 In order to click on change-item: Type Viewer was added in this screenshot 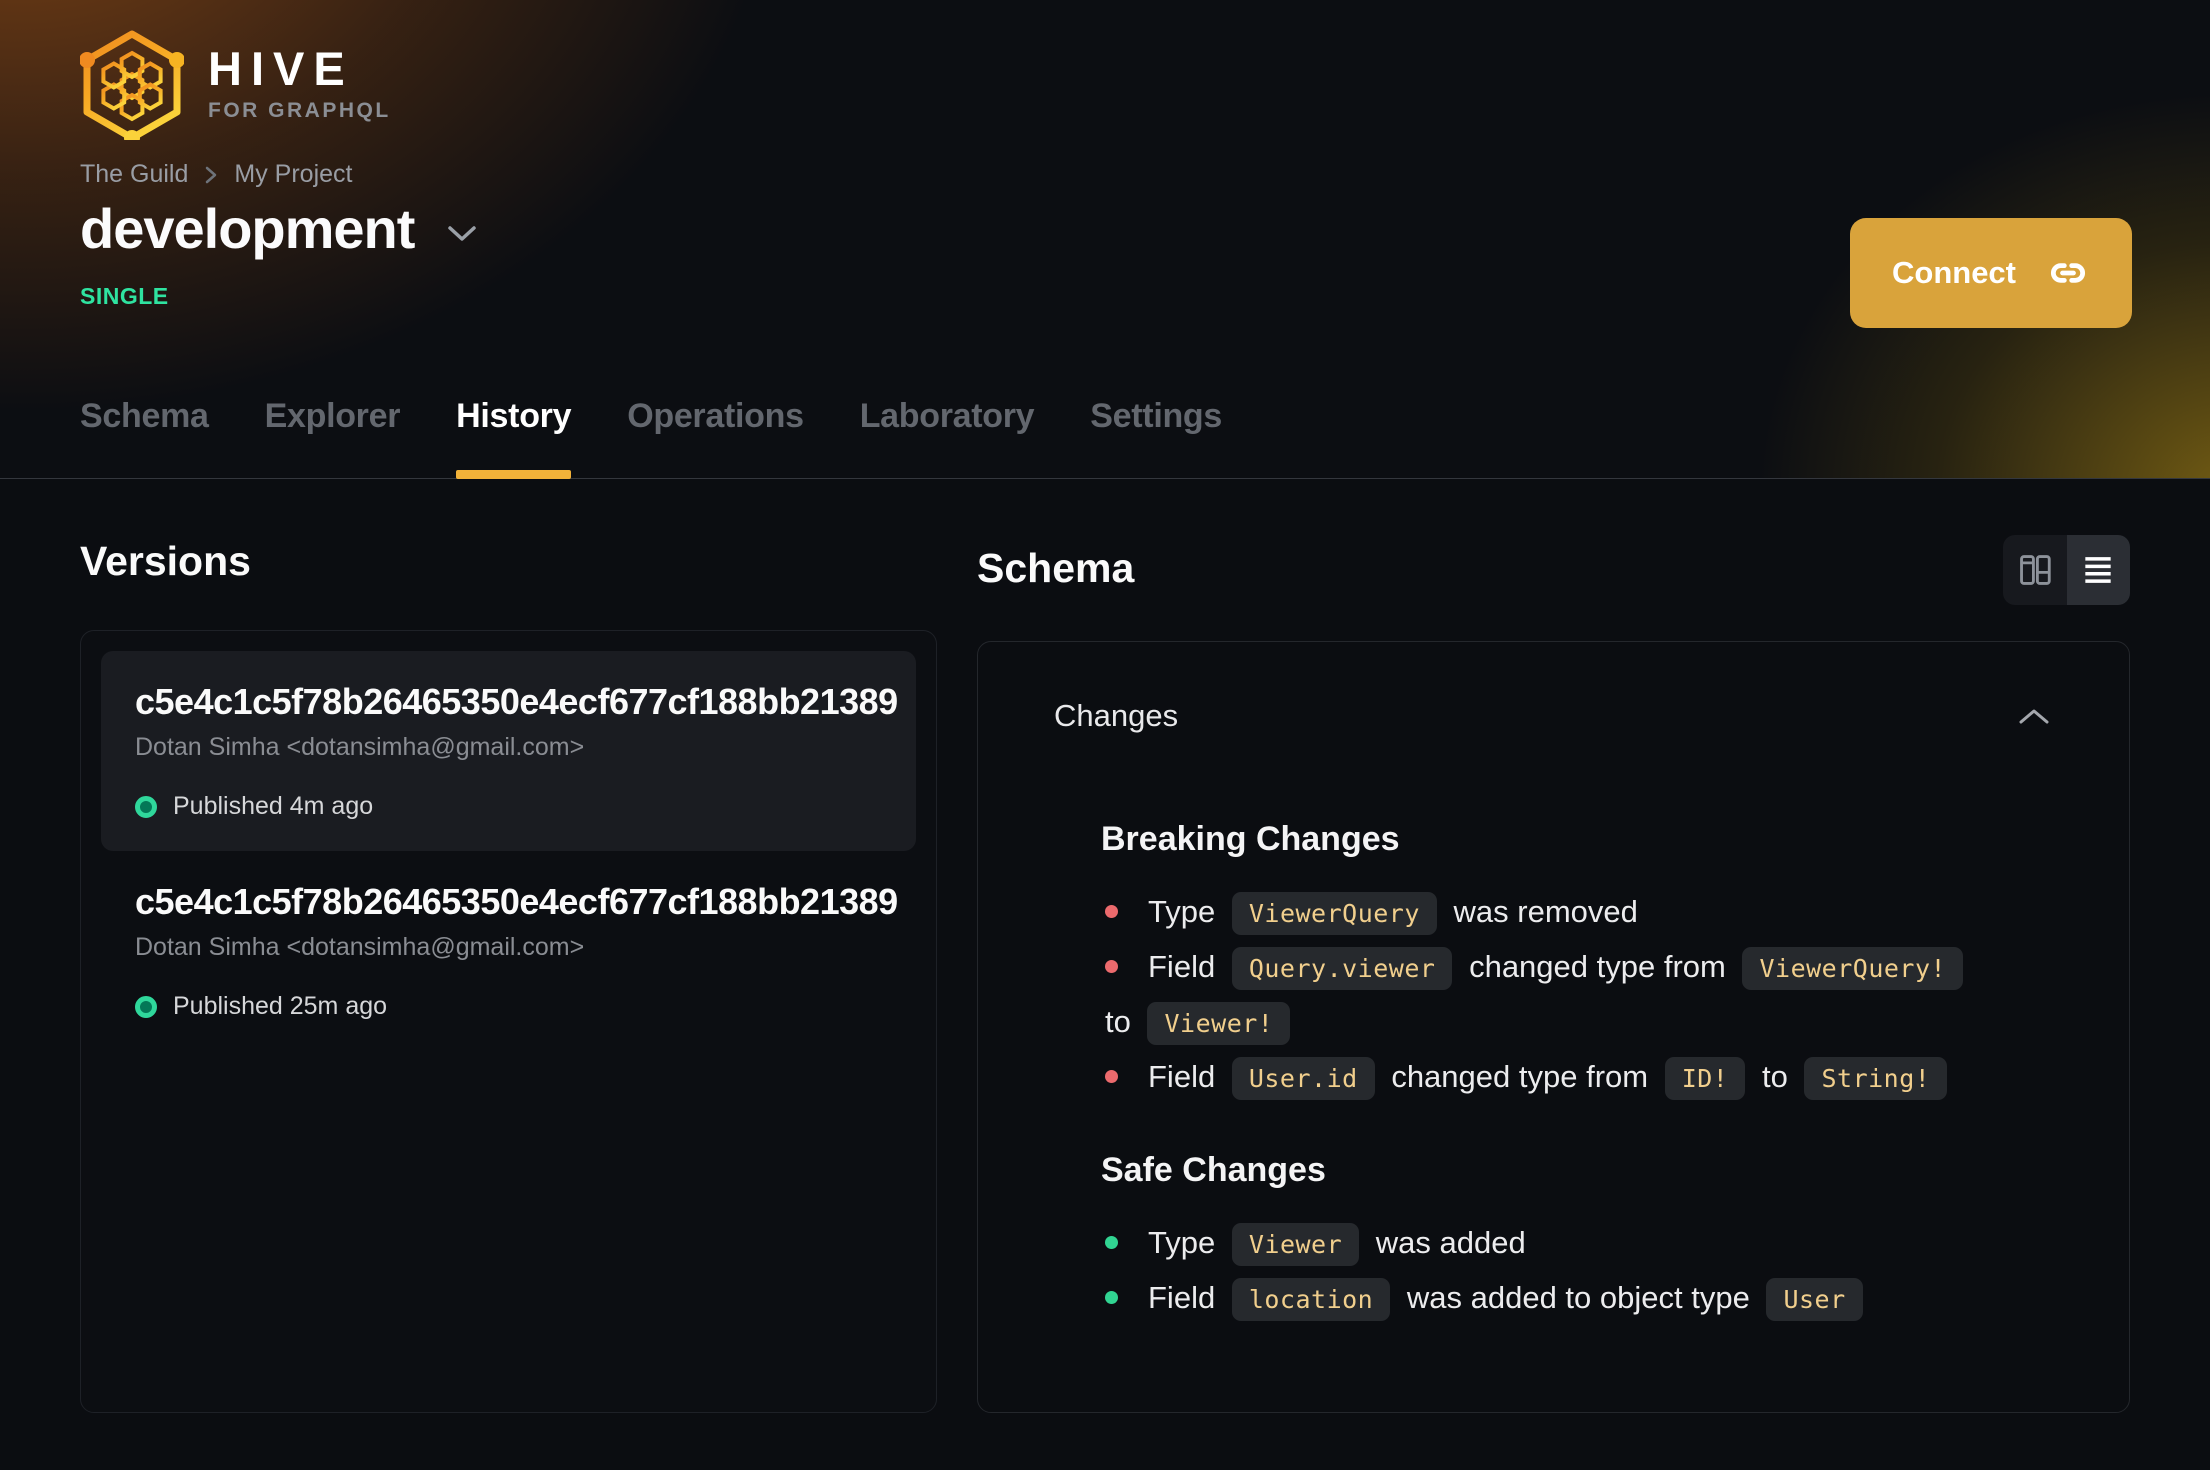, I will do `click(1577, 1243)`.